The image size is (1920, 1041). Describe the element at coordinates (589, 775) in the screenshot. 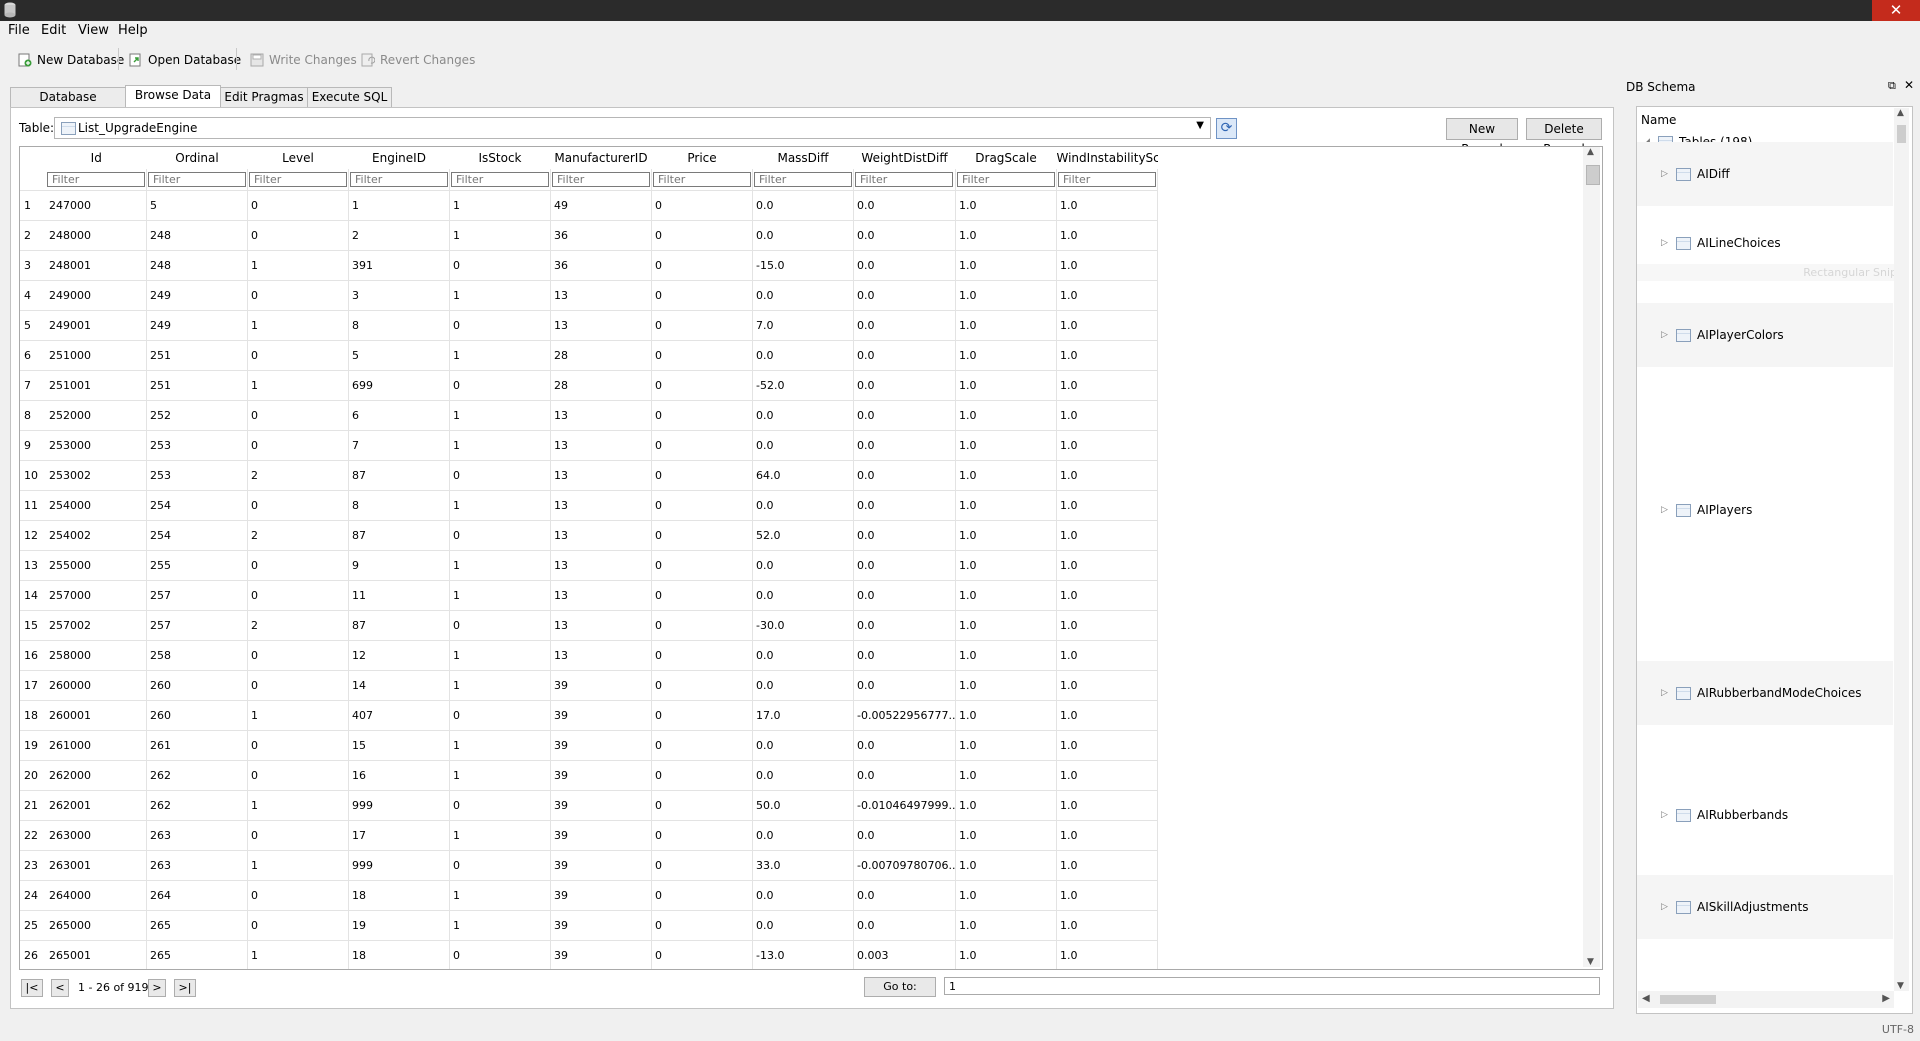

I see `table-row: 20 262000 262 0 16 1 39 0 0.0 0.0 1.0 1.0` at that location.